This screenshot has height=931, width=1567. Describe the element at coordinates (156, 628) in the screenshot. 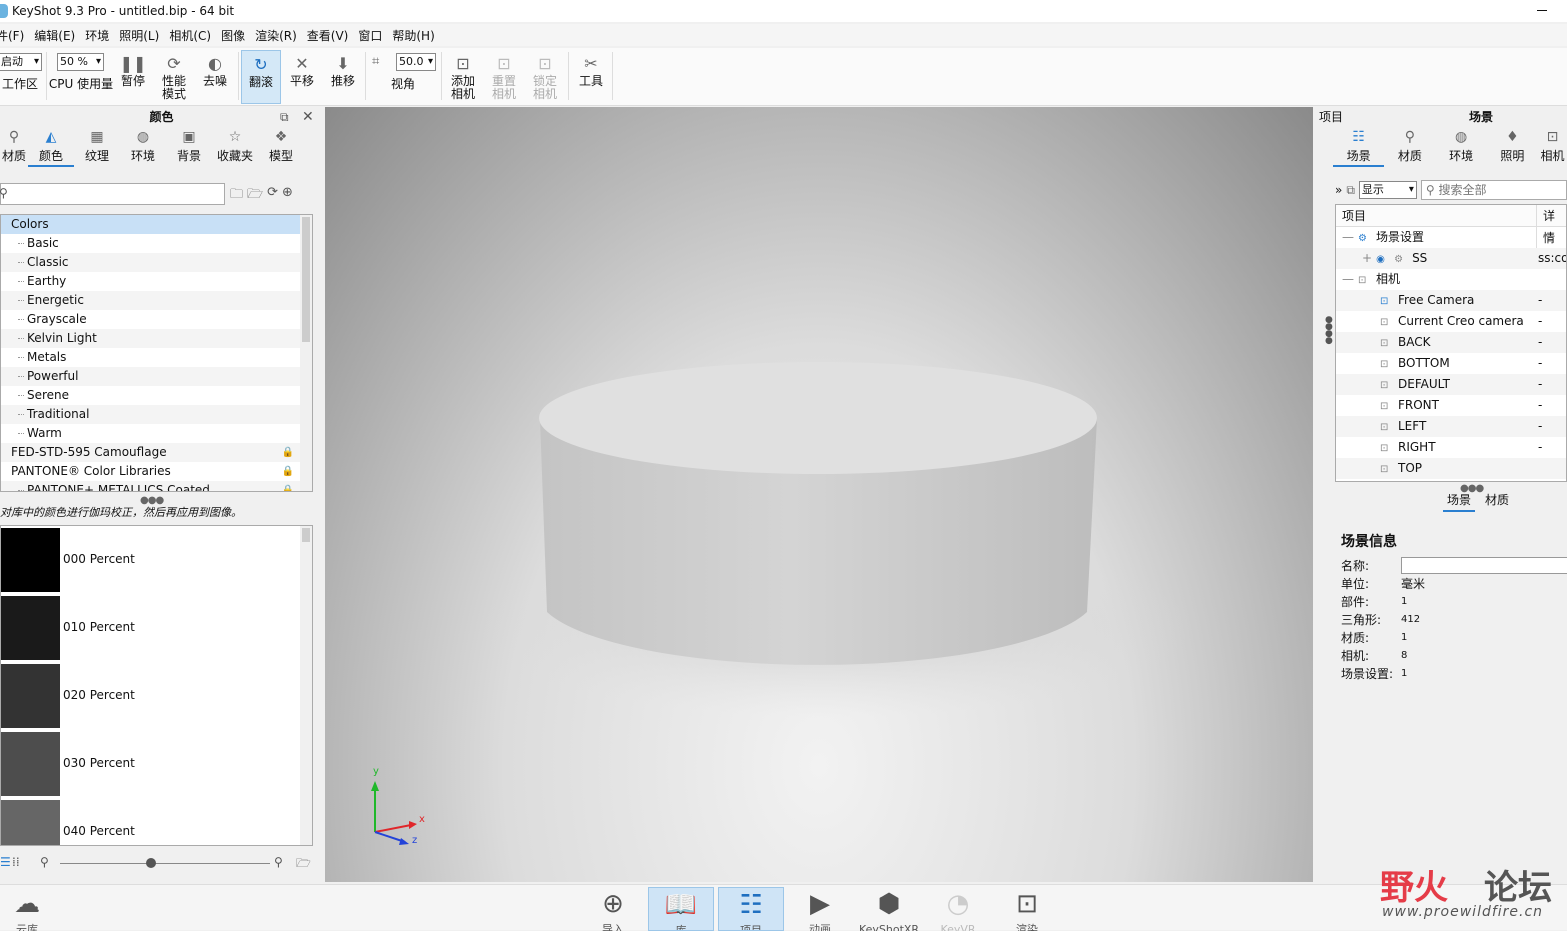

I see `list-item: 010 Percent` at that location.